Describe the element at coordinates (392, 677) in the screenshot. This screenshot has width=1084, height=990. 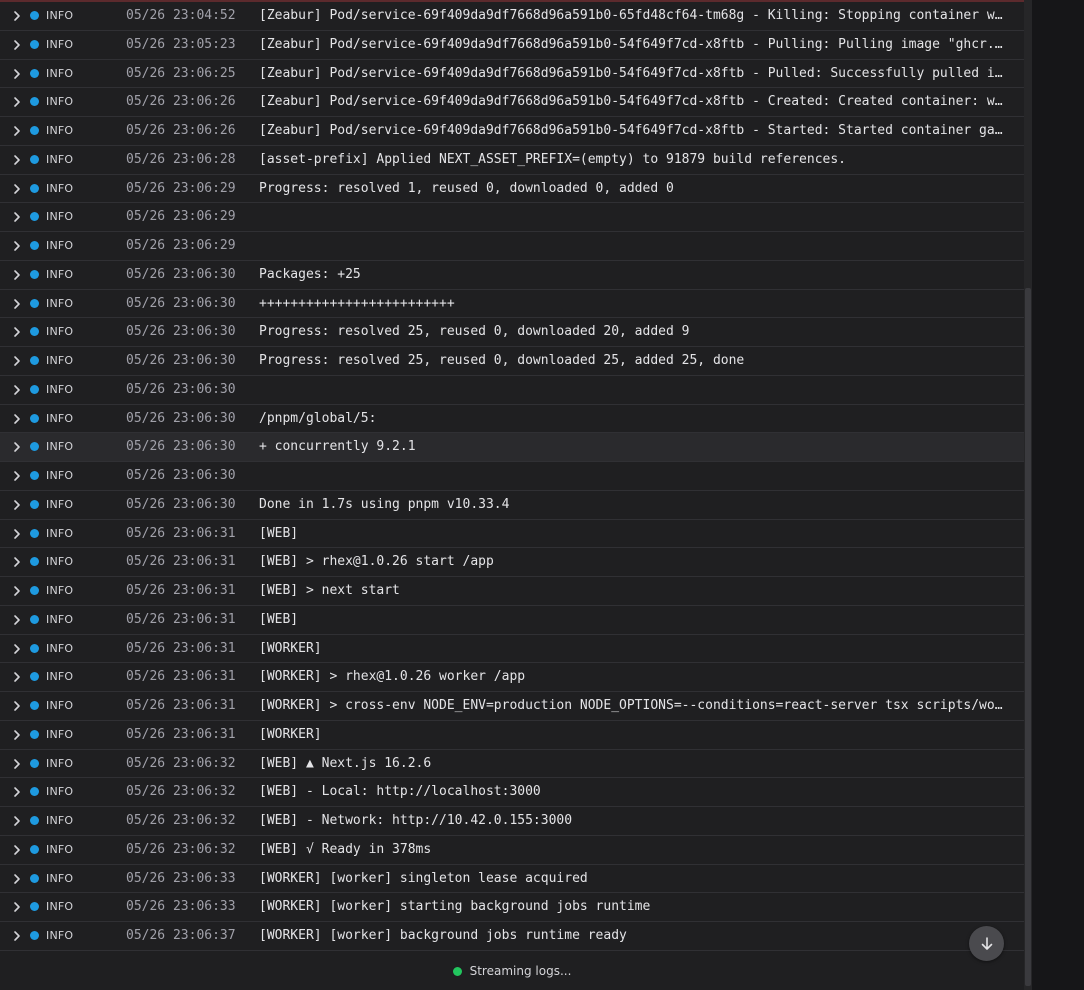
I see `log-message: [WORKER] > rhex@1.0.26 worker /app` at that location.